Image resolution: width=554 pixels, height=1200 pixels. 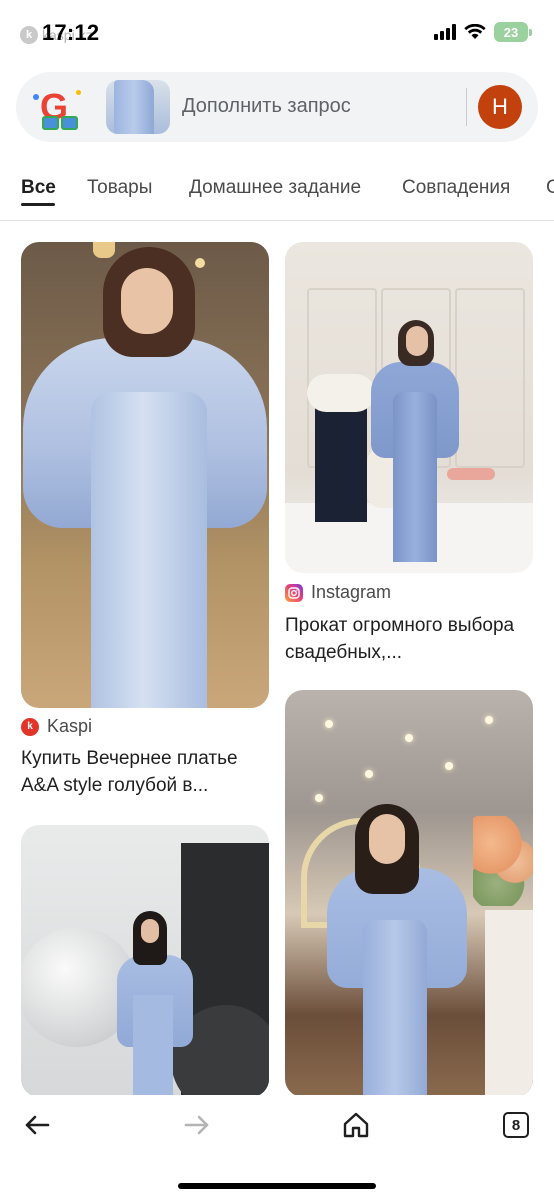 I want to click on tab-products: Товары, so click(x=119, y=188).